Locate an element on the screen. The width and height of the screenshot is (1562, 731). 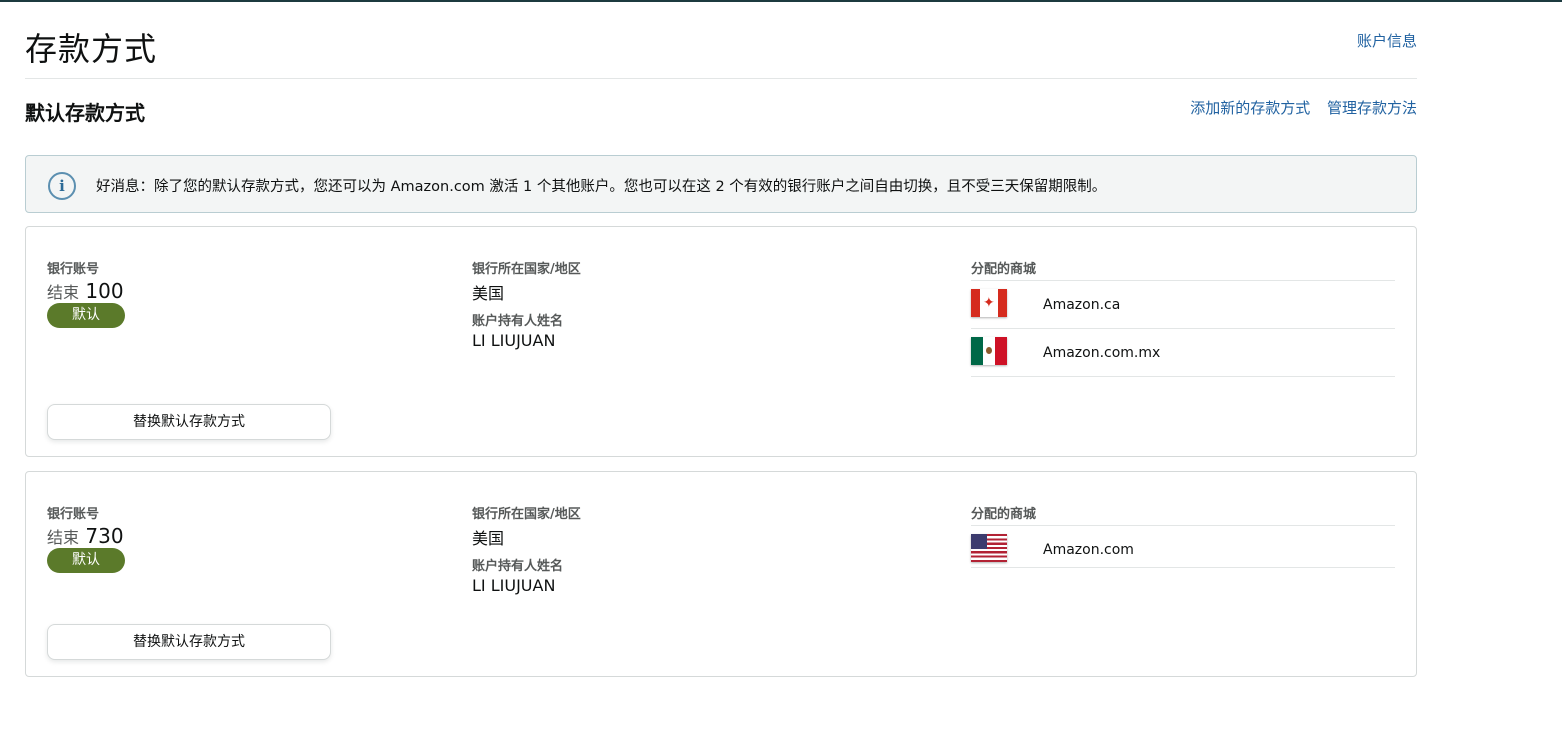
section-header: 默认存款方式 添加新的存款方式 管理存款方法 is located at coordinates (721, 117).